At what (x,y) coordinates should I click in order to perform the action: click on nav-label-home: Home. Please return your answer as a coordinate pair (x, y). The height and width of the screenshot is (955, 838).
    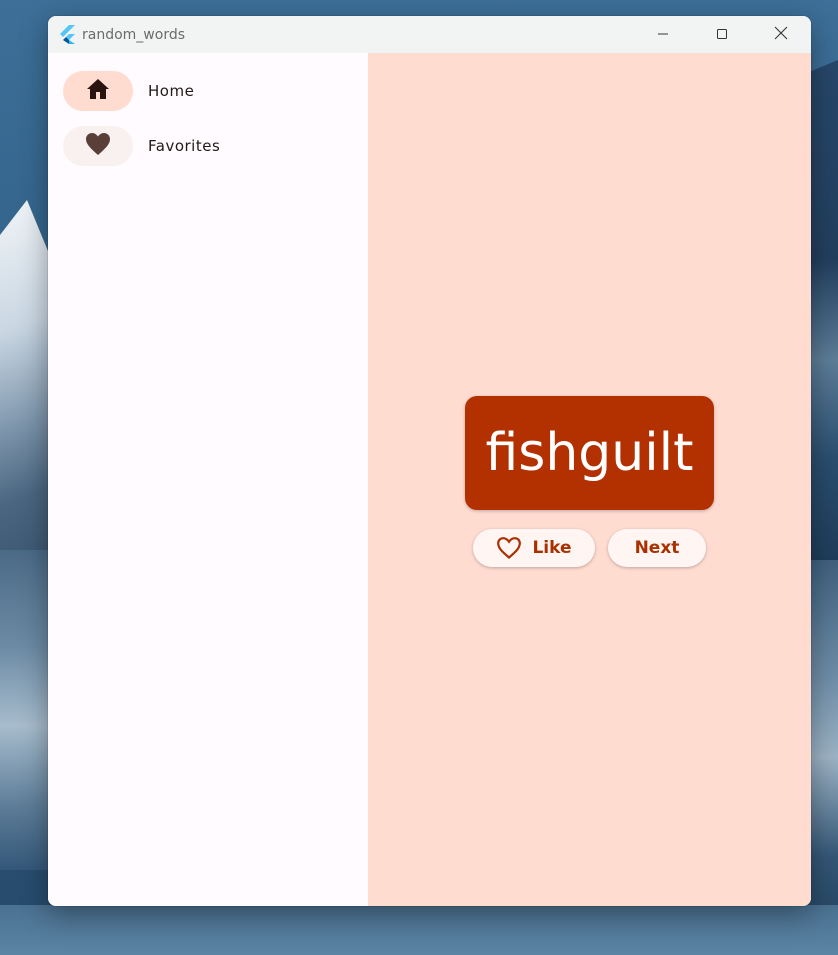
    Looking at the image, I should click on (171, 91).